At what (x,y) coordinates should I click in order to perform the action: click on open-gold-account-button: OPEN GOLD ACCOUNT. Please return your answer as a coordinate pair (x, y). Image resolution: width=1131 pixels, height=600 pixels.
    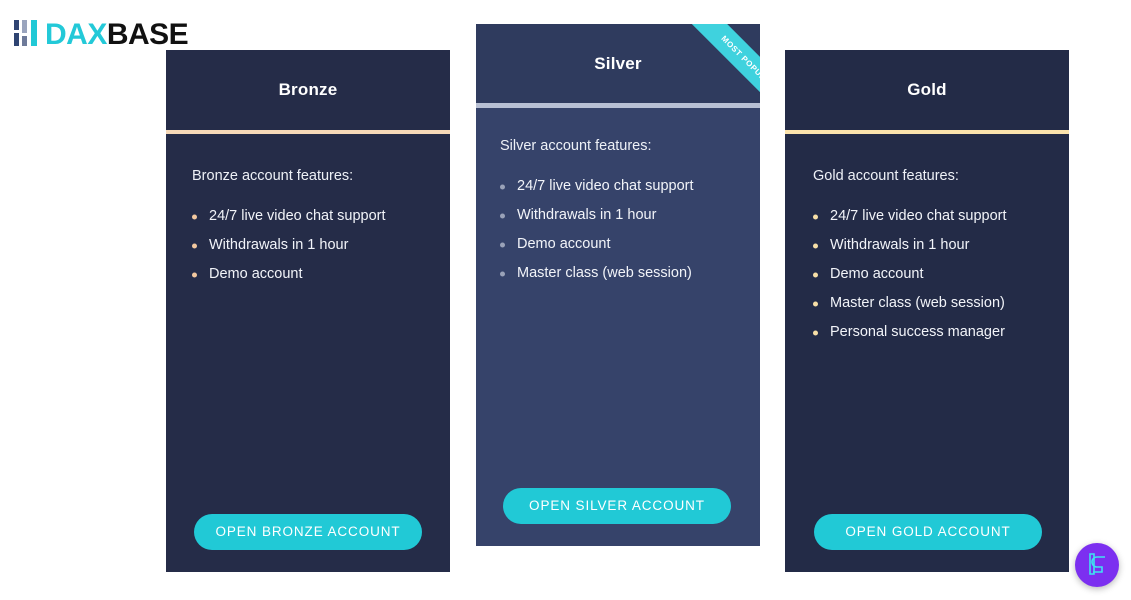
    Looking at the image, I should click on (928, 532).